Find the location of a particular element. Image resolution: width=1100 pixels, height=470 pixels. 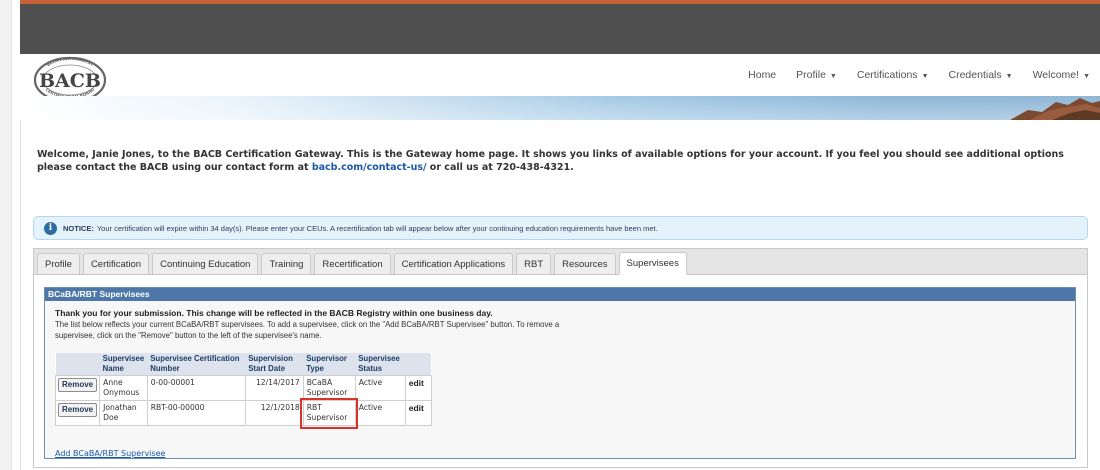

nav-welcome: Welcome! ▼ is located at coordinates (1061, 75).